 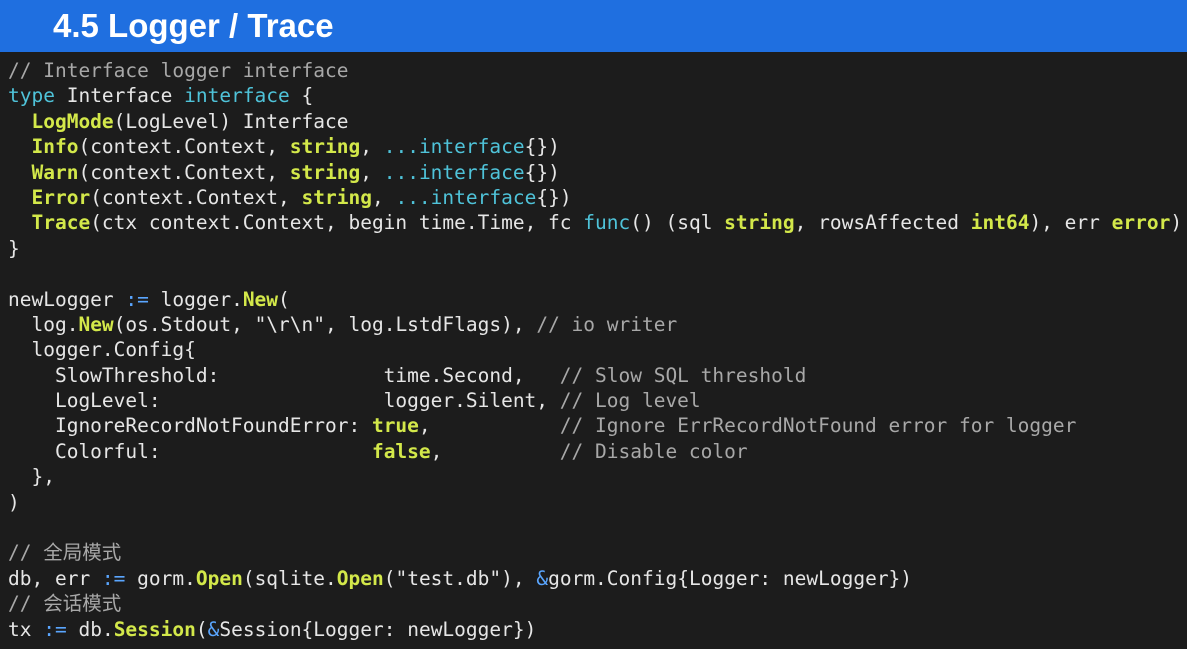 I want to click on code-token-text: log., so click(x=43, y=324).